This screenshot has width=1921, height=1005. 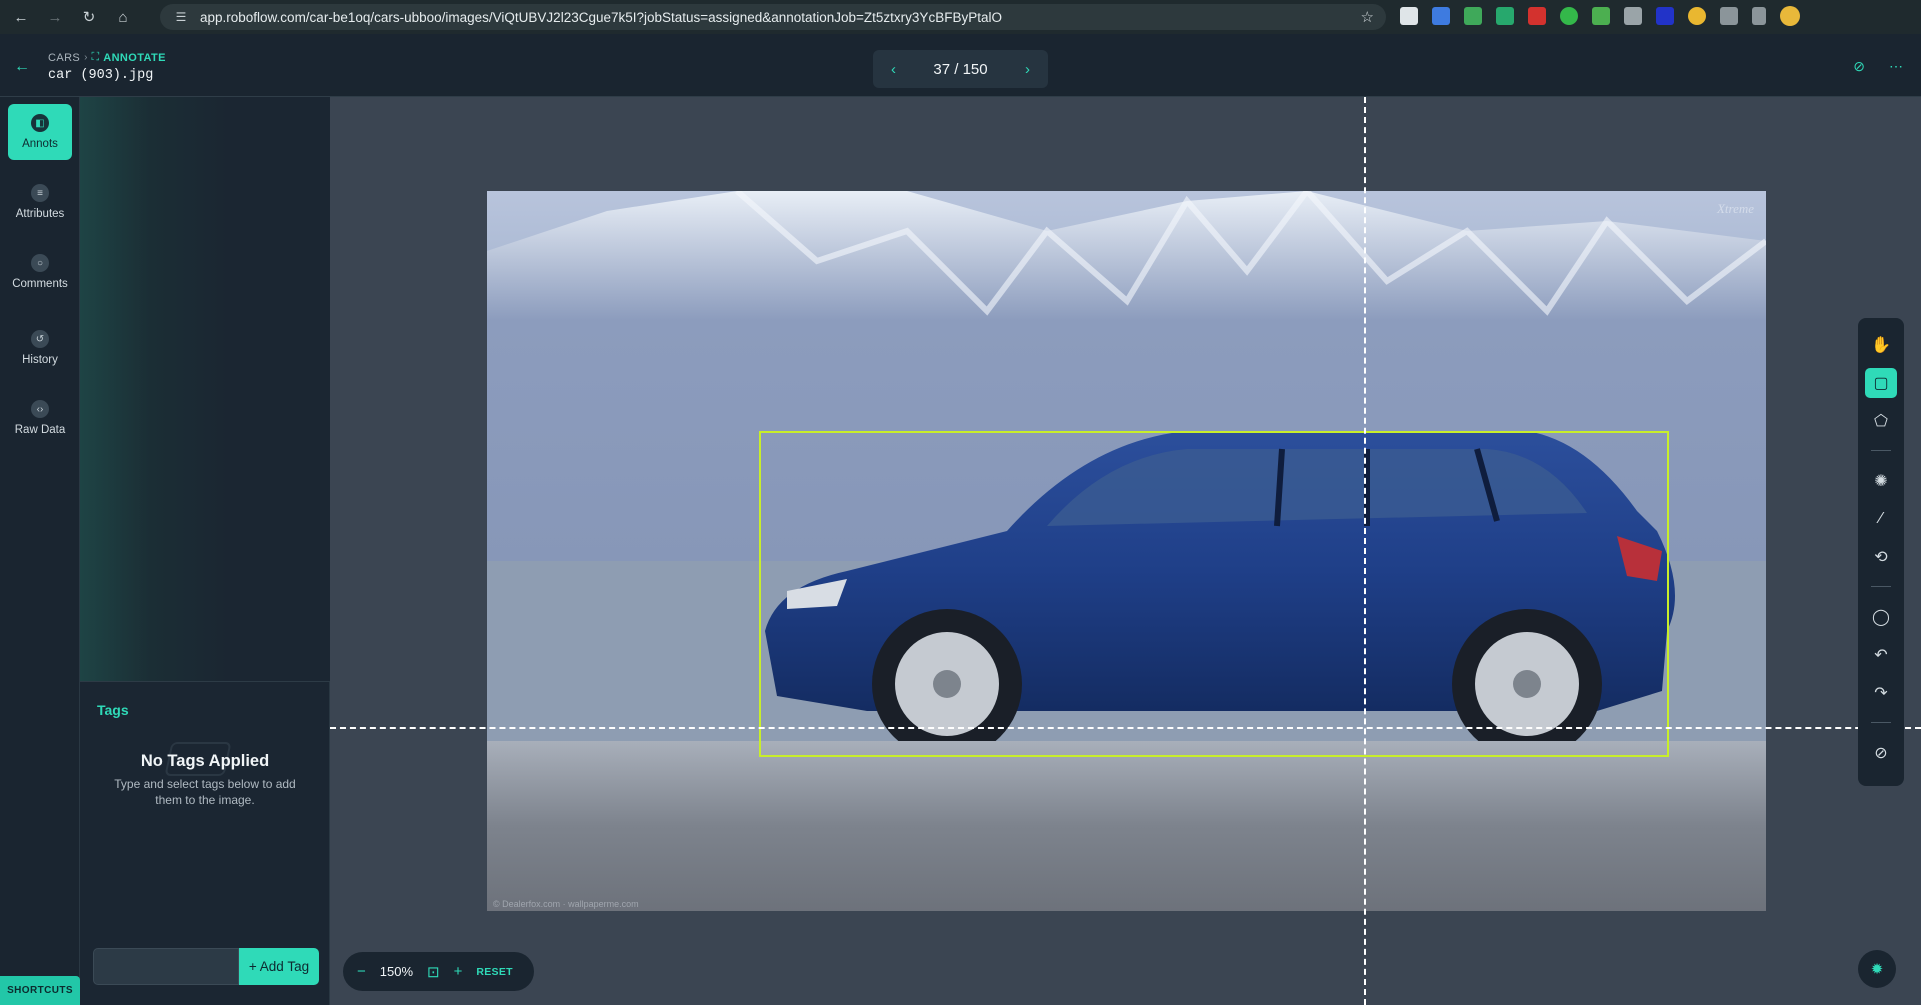 I want to click on forward-icon: →, so click(x=55, y=17).